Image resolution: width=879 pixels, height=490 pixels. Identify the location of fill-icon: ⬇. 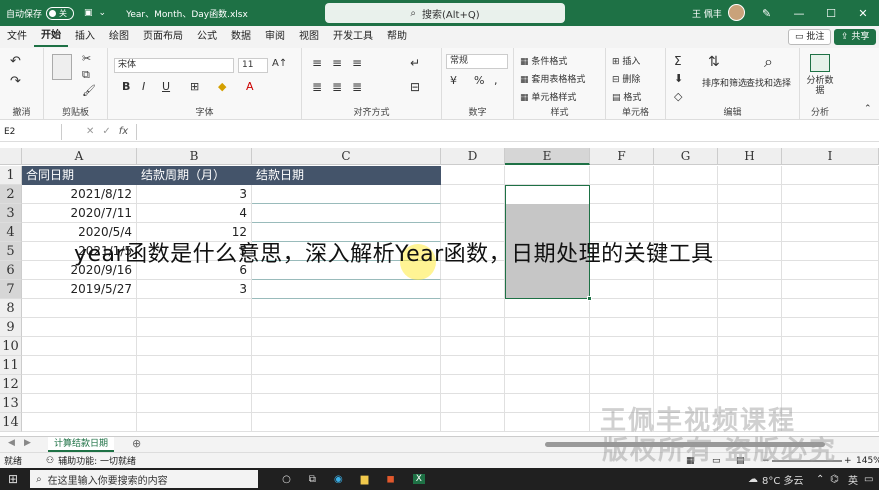
(678, 78).